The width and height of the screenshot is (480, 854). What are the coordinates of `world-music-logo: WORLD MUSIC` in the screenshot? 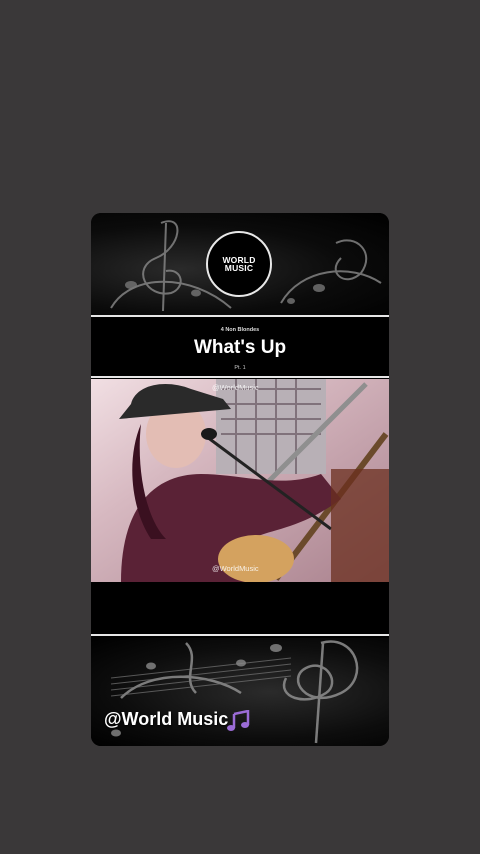 It's located at (239, 264).